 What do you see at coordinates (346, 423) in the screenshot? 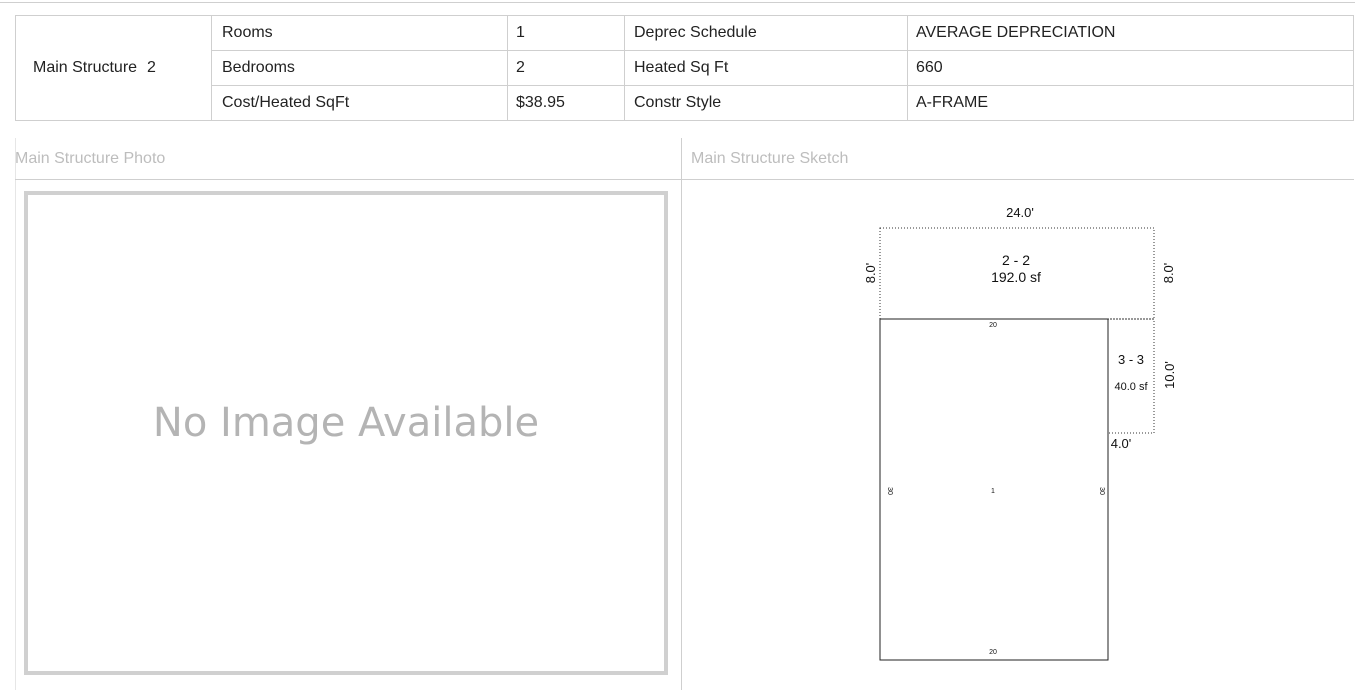
I see `no-image-text: No Image Available` at bounding box center [346, 423].